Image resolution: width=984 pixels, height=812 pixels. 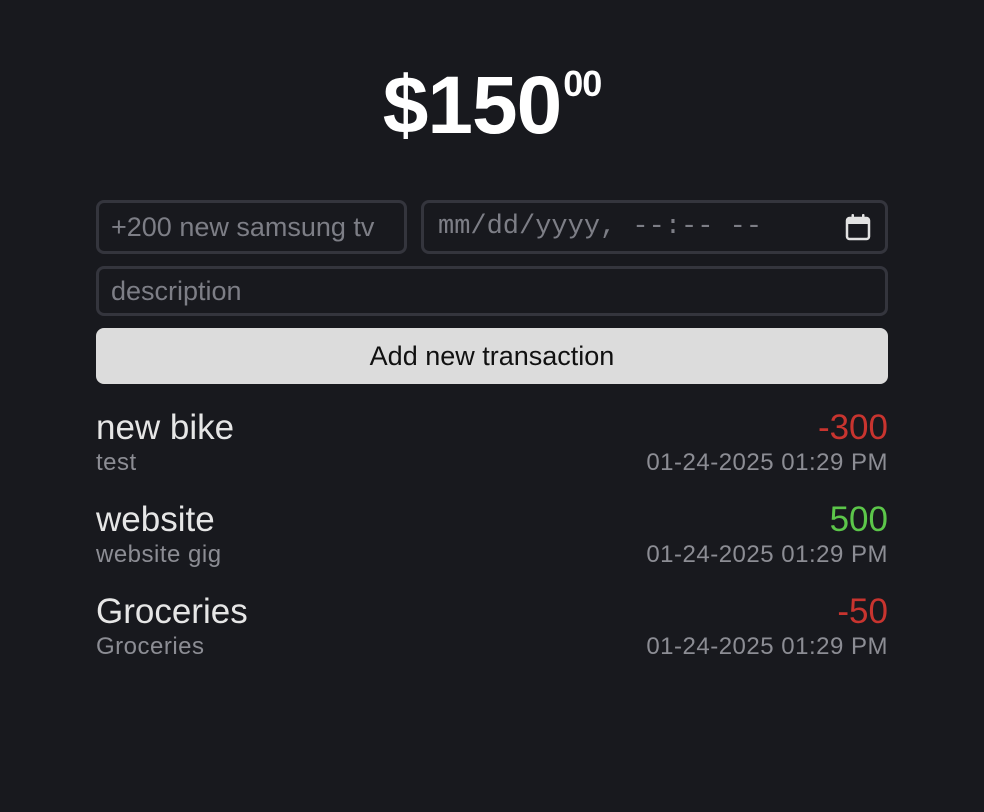 What do you see at coordinates (862, 611) in the screenshot?
I see `transaction-amount: -50` at bounding box center [862, 611].